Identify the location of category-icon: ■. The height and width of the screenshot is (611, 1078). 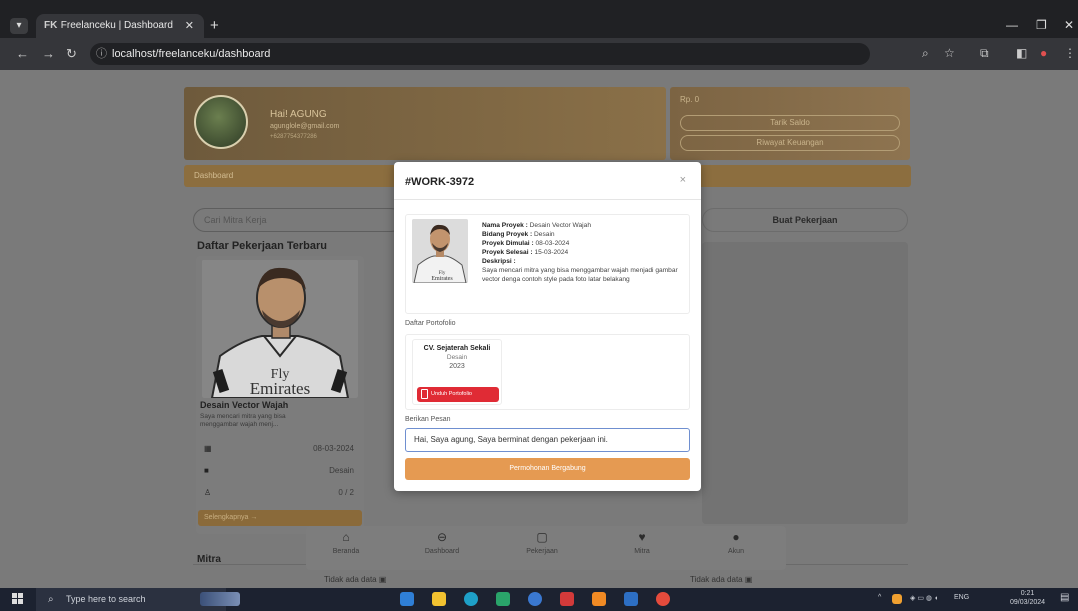
(206, 470).